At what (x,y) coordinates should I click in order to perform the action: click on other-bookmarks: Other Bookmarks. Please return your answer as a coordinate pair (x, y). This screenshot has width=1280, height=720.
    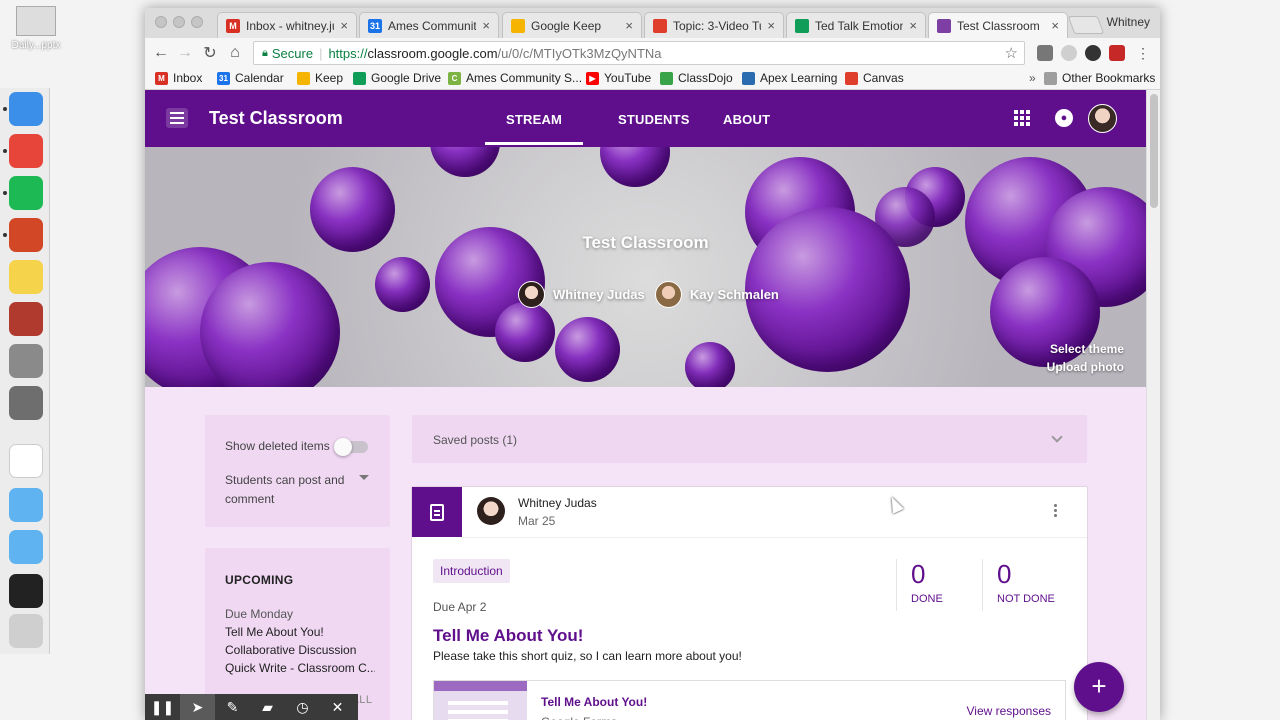
    Looking at the image, I should click on (1099, 78).